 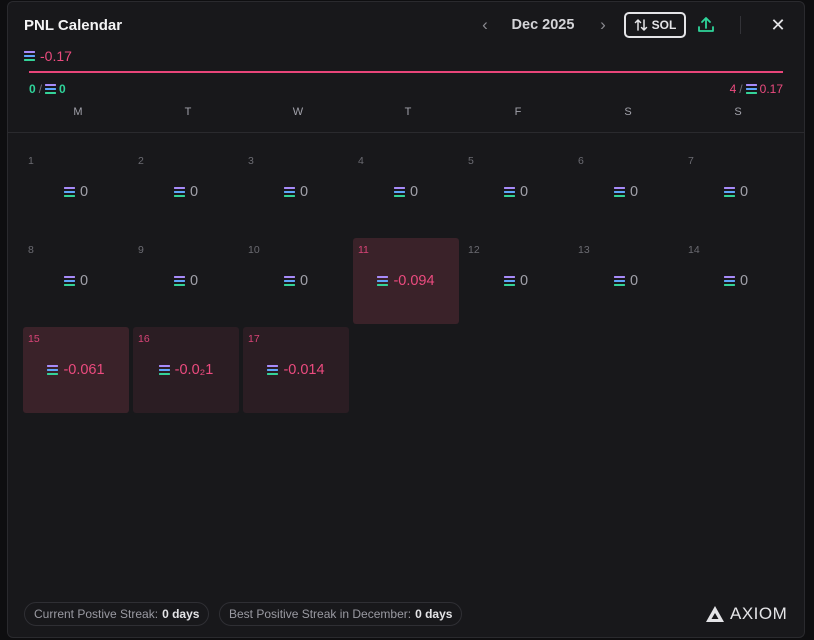 What do you see at coordinates (759, 613) in the screenshot?
I see `brand-name: AXIOM` at bounding box center [759, 613].